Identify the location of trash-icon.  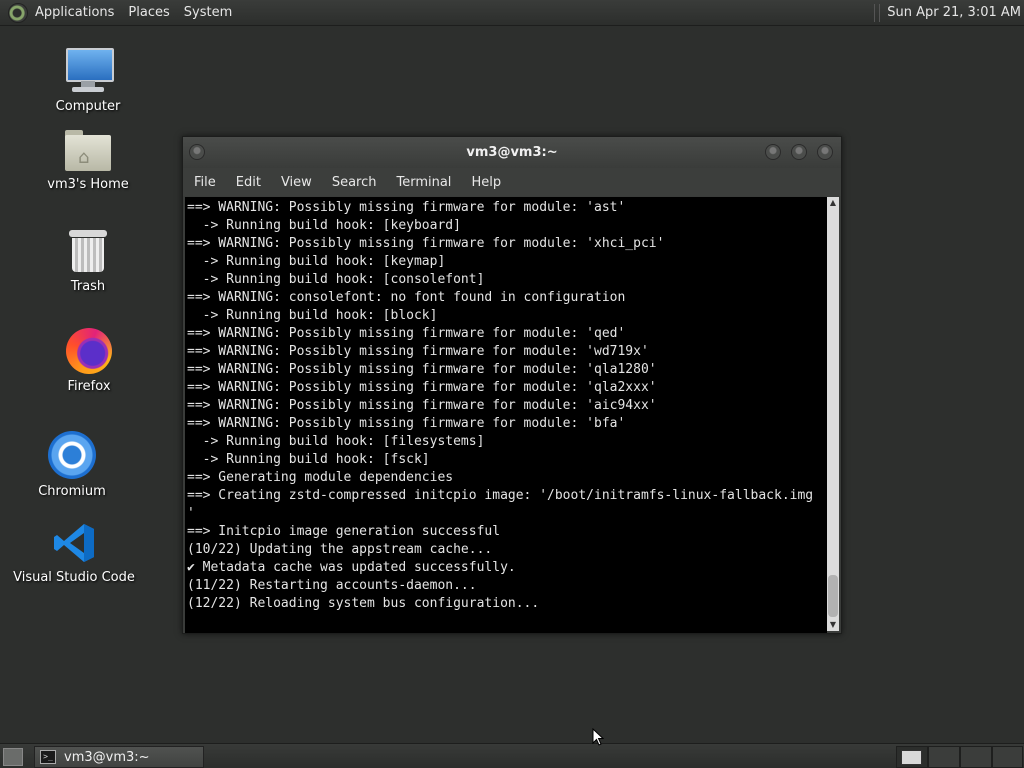
(88, 252).